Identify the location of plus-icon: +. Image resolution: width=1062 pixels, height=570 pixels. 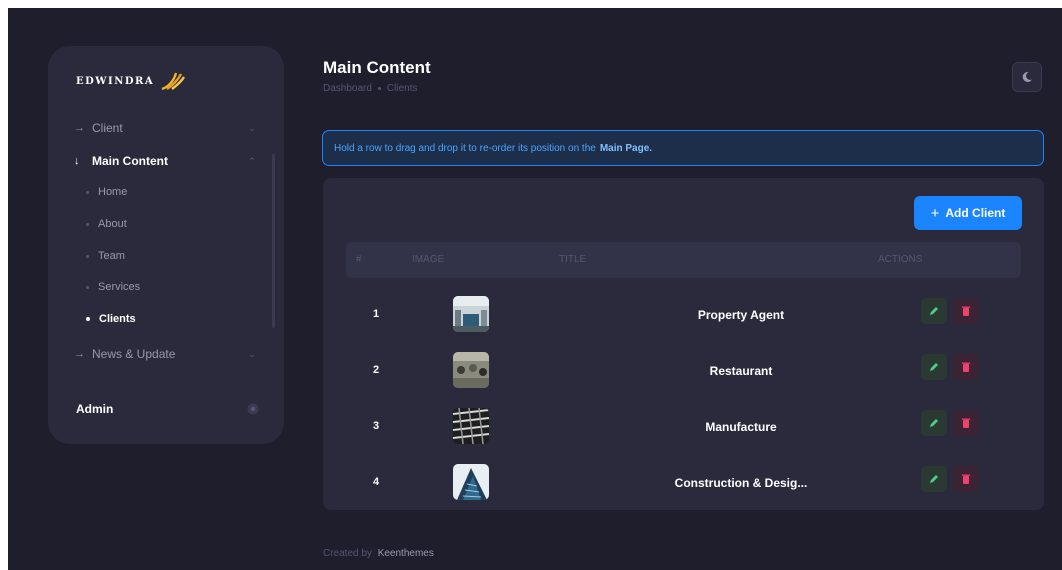
(935, 213).